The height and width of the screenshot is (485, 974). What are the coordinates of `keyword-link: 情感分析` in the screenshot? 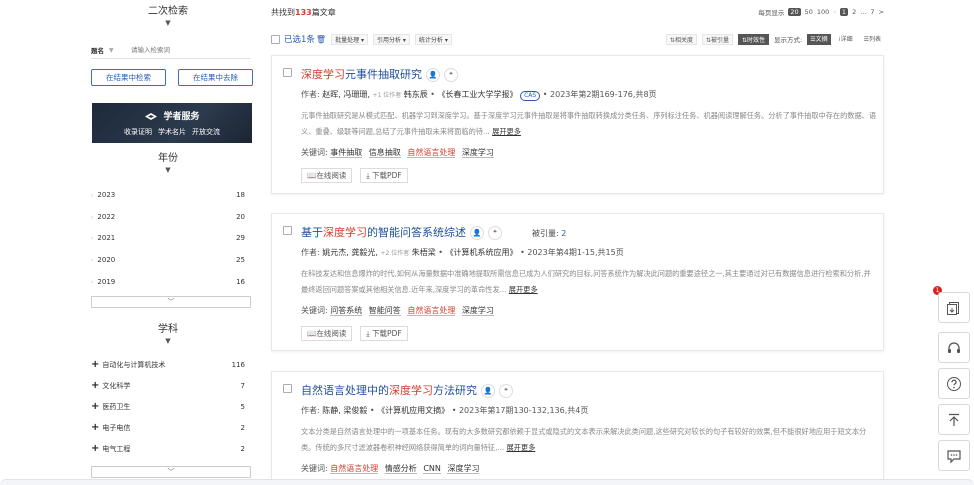 It's located at (400, 469).